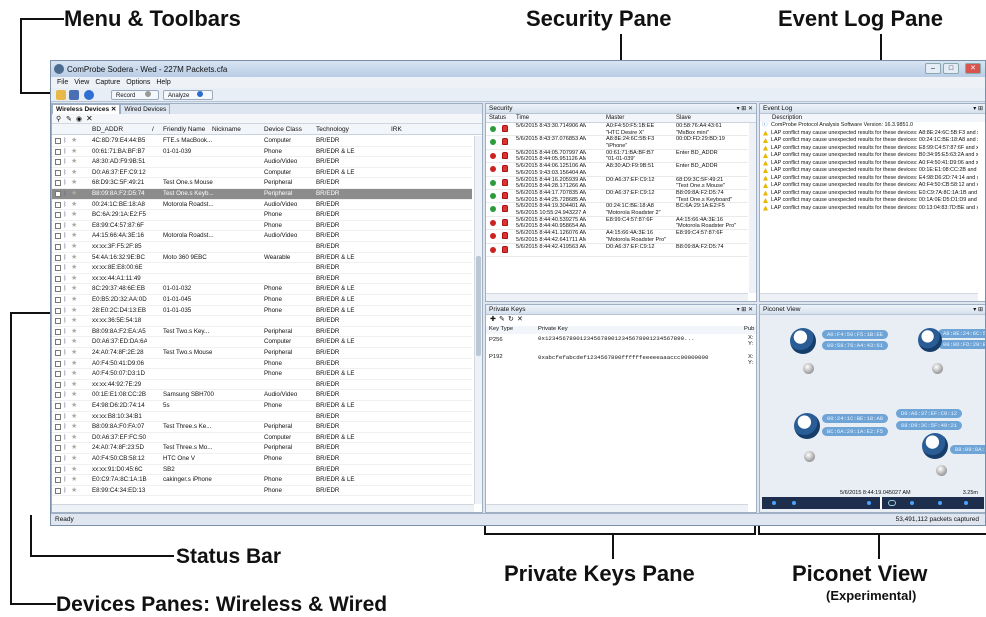 The height and width of the screenshot is (617, 986). Describe the element at coordinates (553, 329) in the screenshot. I see `col-private-key: Private Key` at that location.